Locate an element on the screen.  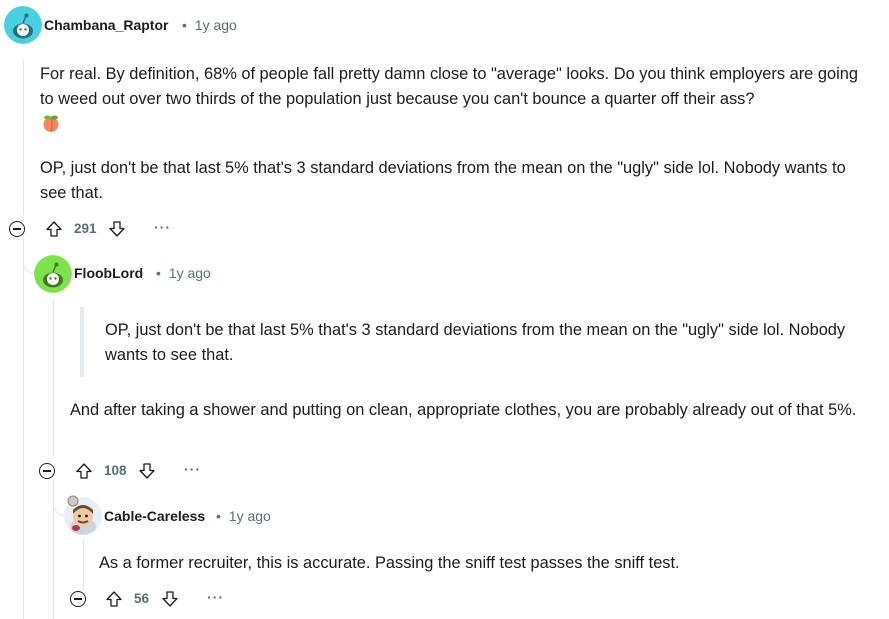
vote-score: 291 is located at coordinates (85, 228).